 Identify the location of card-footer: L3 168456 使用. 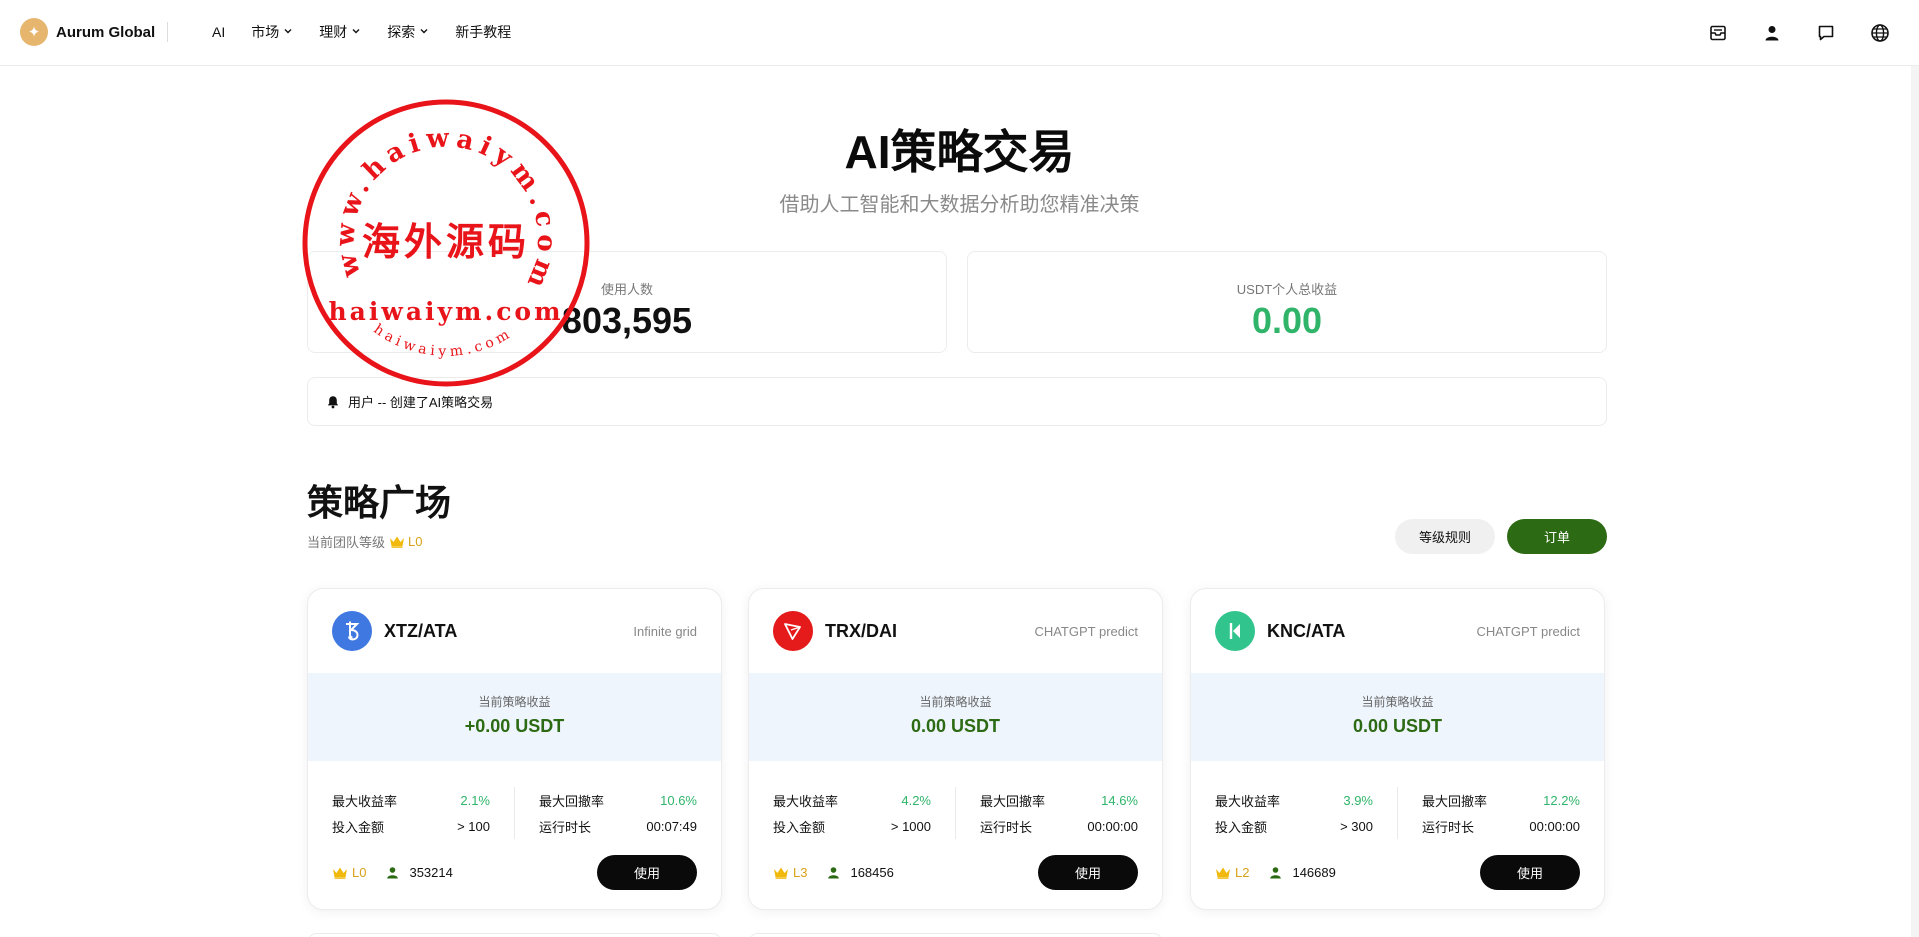
(955, 864).